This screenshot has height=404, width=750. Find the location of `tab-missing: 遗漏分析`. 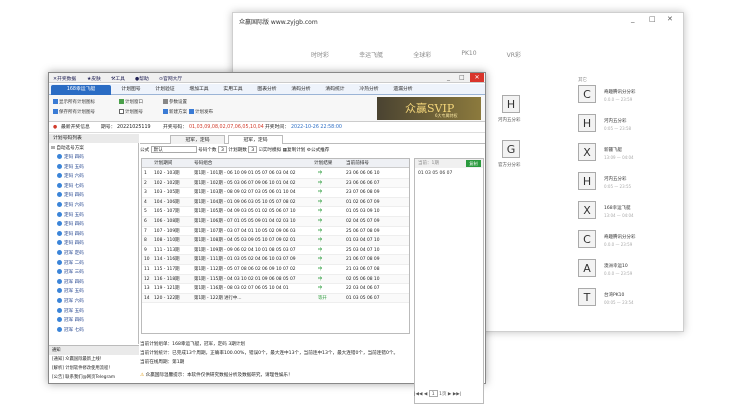

tab-missing: 遗漏分析 is located at coordinates (403, 90).